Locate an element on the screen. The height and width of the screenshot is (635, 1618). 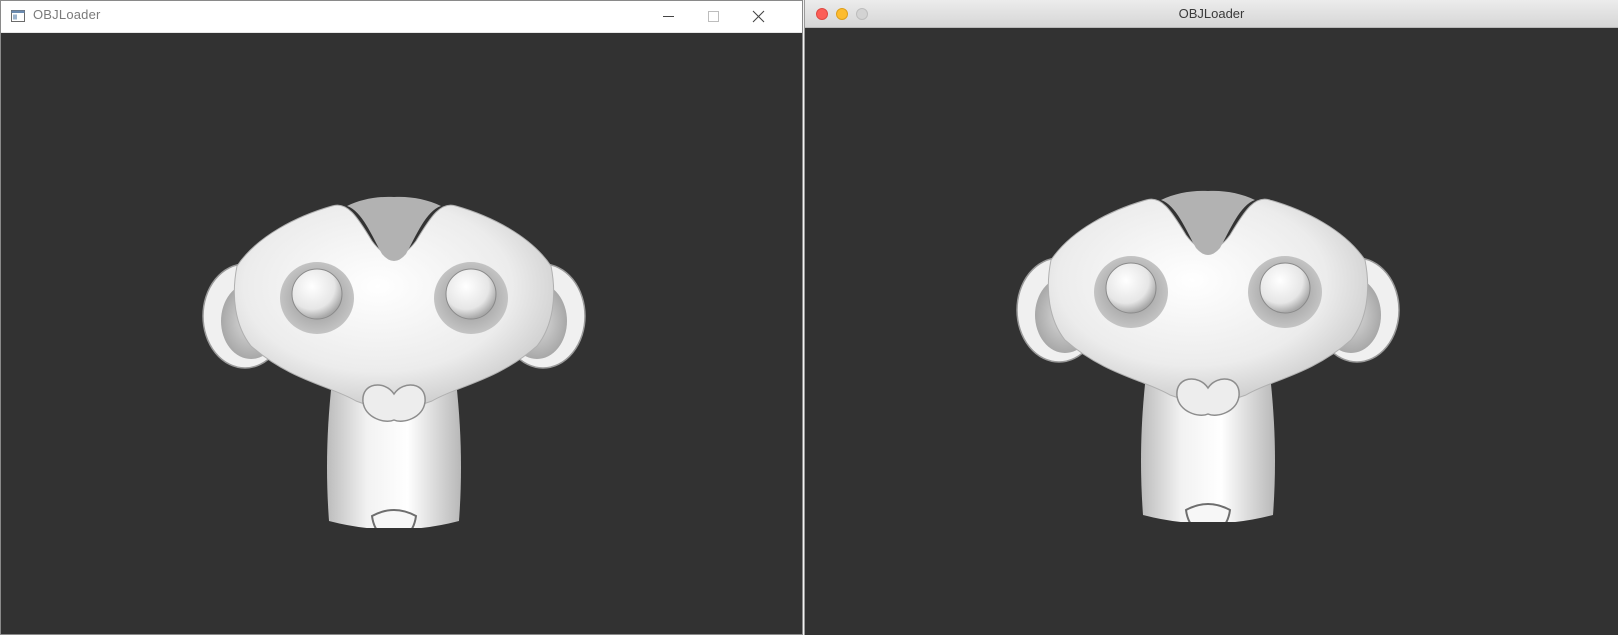
close-icon is located at coordinates (758, 16).